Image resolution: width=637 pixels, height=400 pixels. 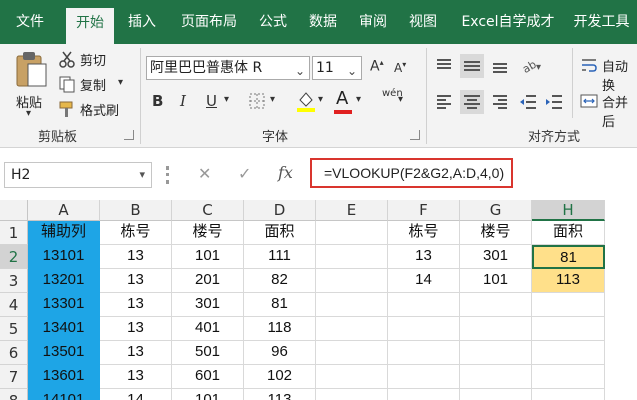 I want to click on cell-g6, so click(x=496, y=353).